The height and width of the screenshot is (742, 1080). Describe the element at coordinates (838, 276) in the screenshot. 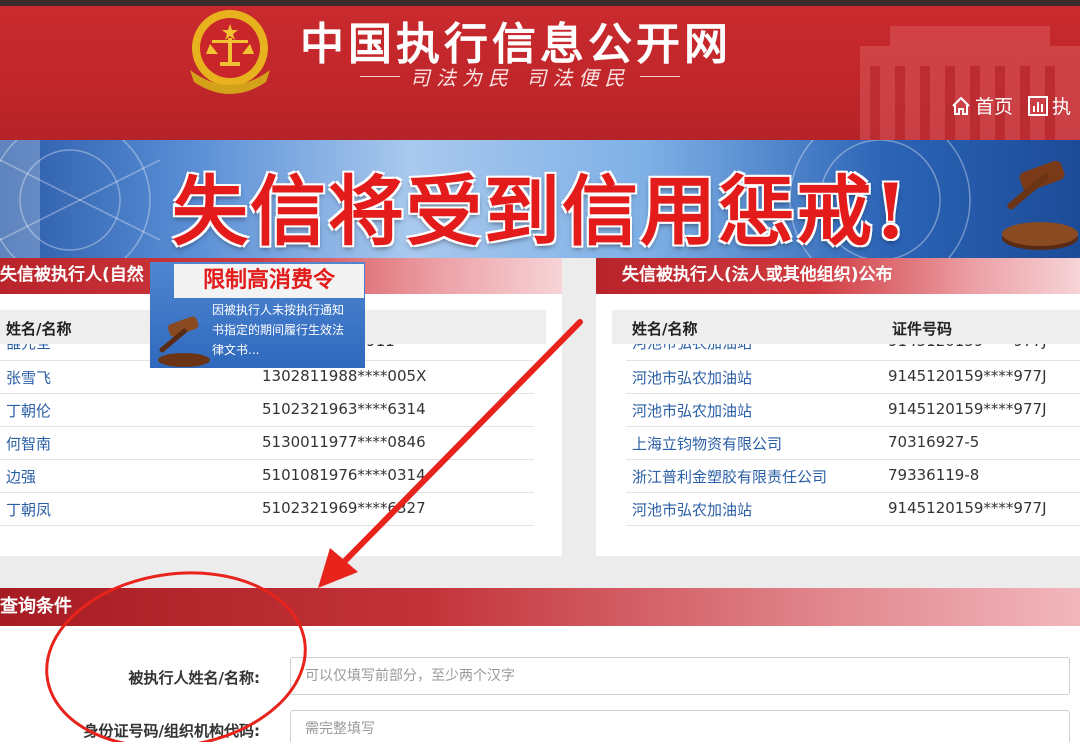

I see `panel-organizations-title: 失信被执行人(法人或其他组织)公布` at that location.